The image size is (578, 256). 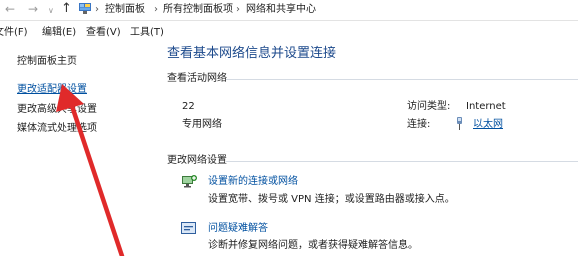 I want to click on sidebar-item-sharing-settings: 更改高级共享设置, so click(x=57, y=109).